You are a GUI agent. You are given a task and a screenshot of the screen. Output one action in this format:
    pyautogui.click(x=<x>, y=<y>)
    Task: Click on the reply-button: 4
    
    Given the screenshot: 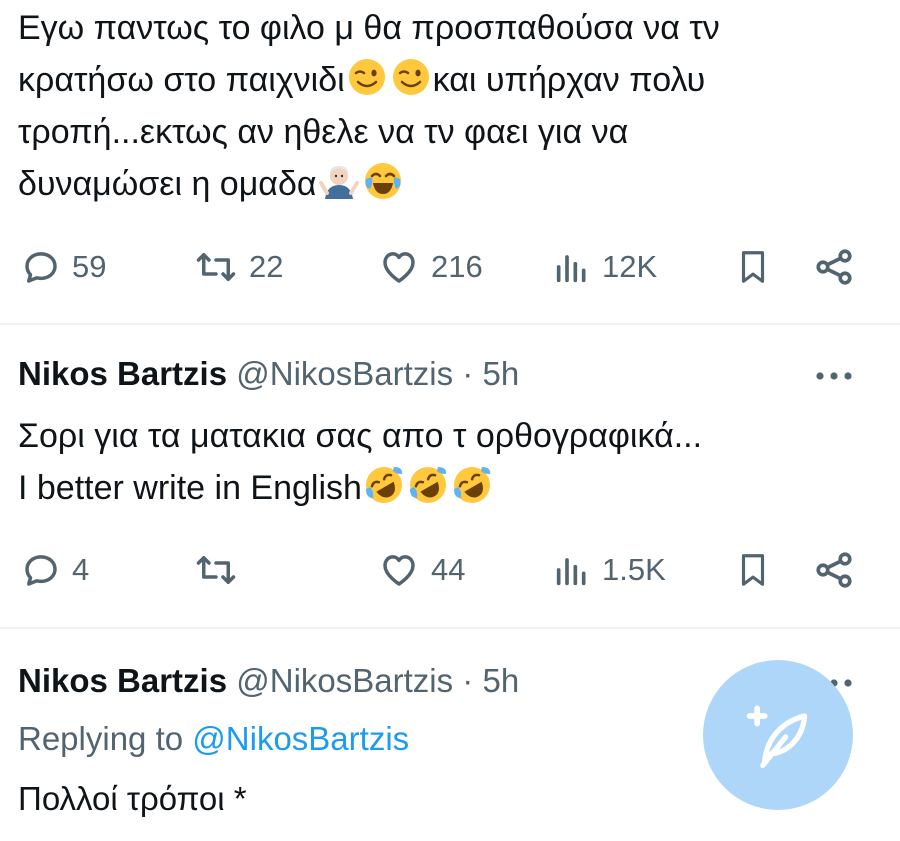 What is the action you would take?
    pyautogui.click(x=54, y=570)
    